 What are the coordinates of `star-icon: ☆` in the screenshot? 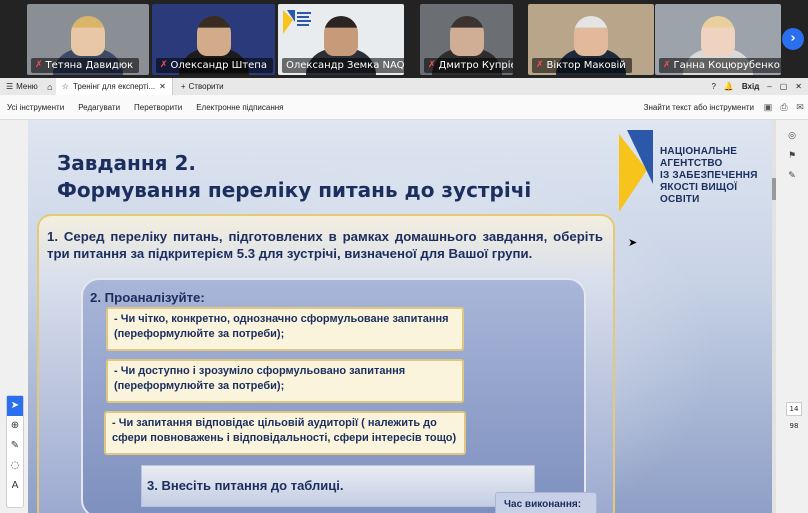 It's located at (65, 86).